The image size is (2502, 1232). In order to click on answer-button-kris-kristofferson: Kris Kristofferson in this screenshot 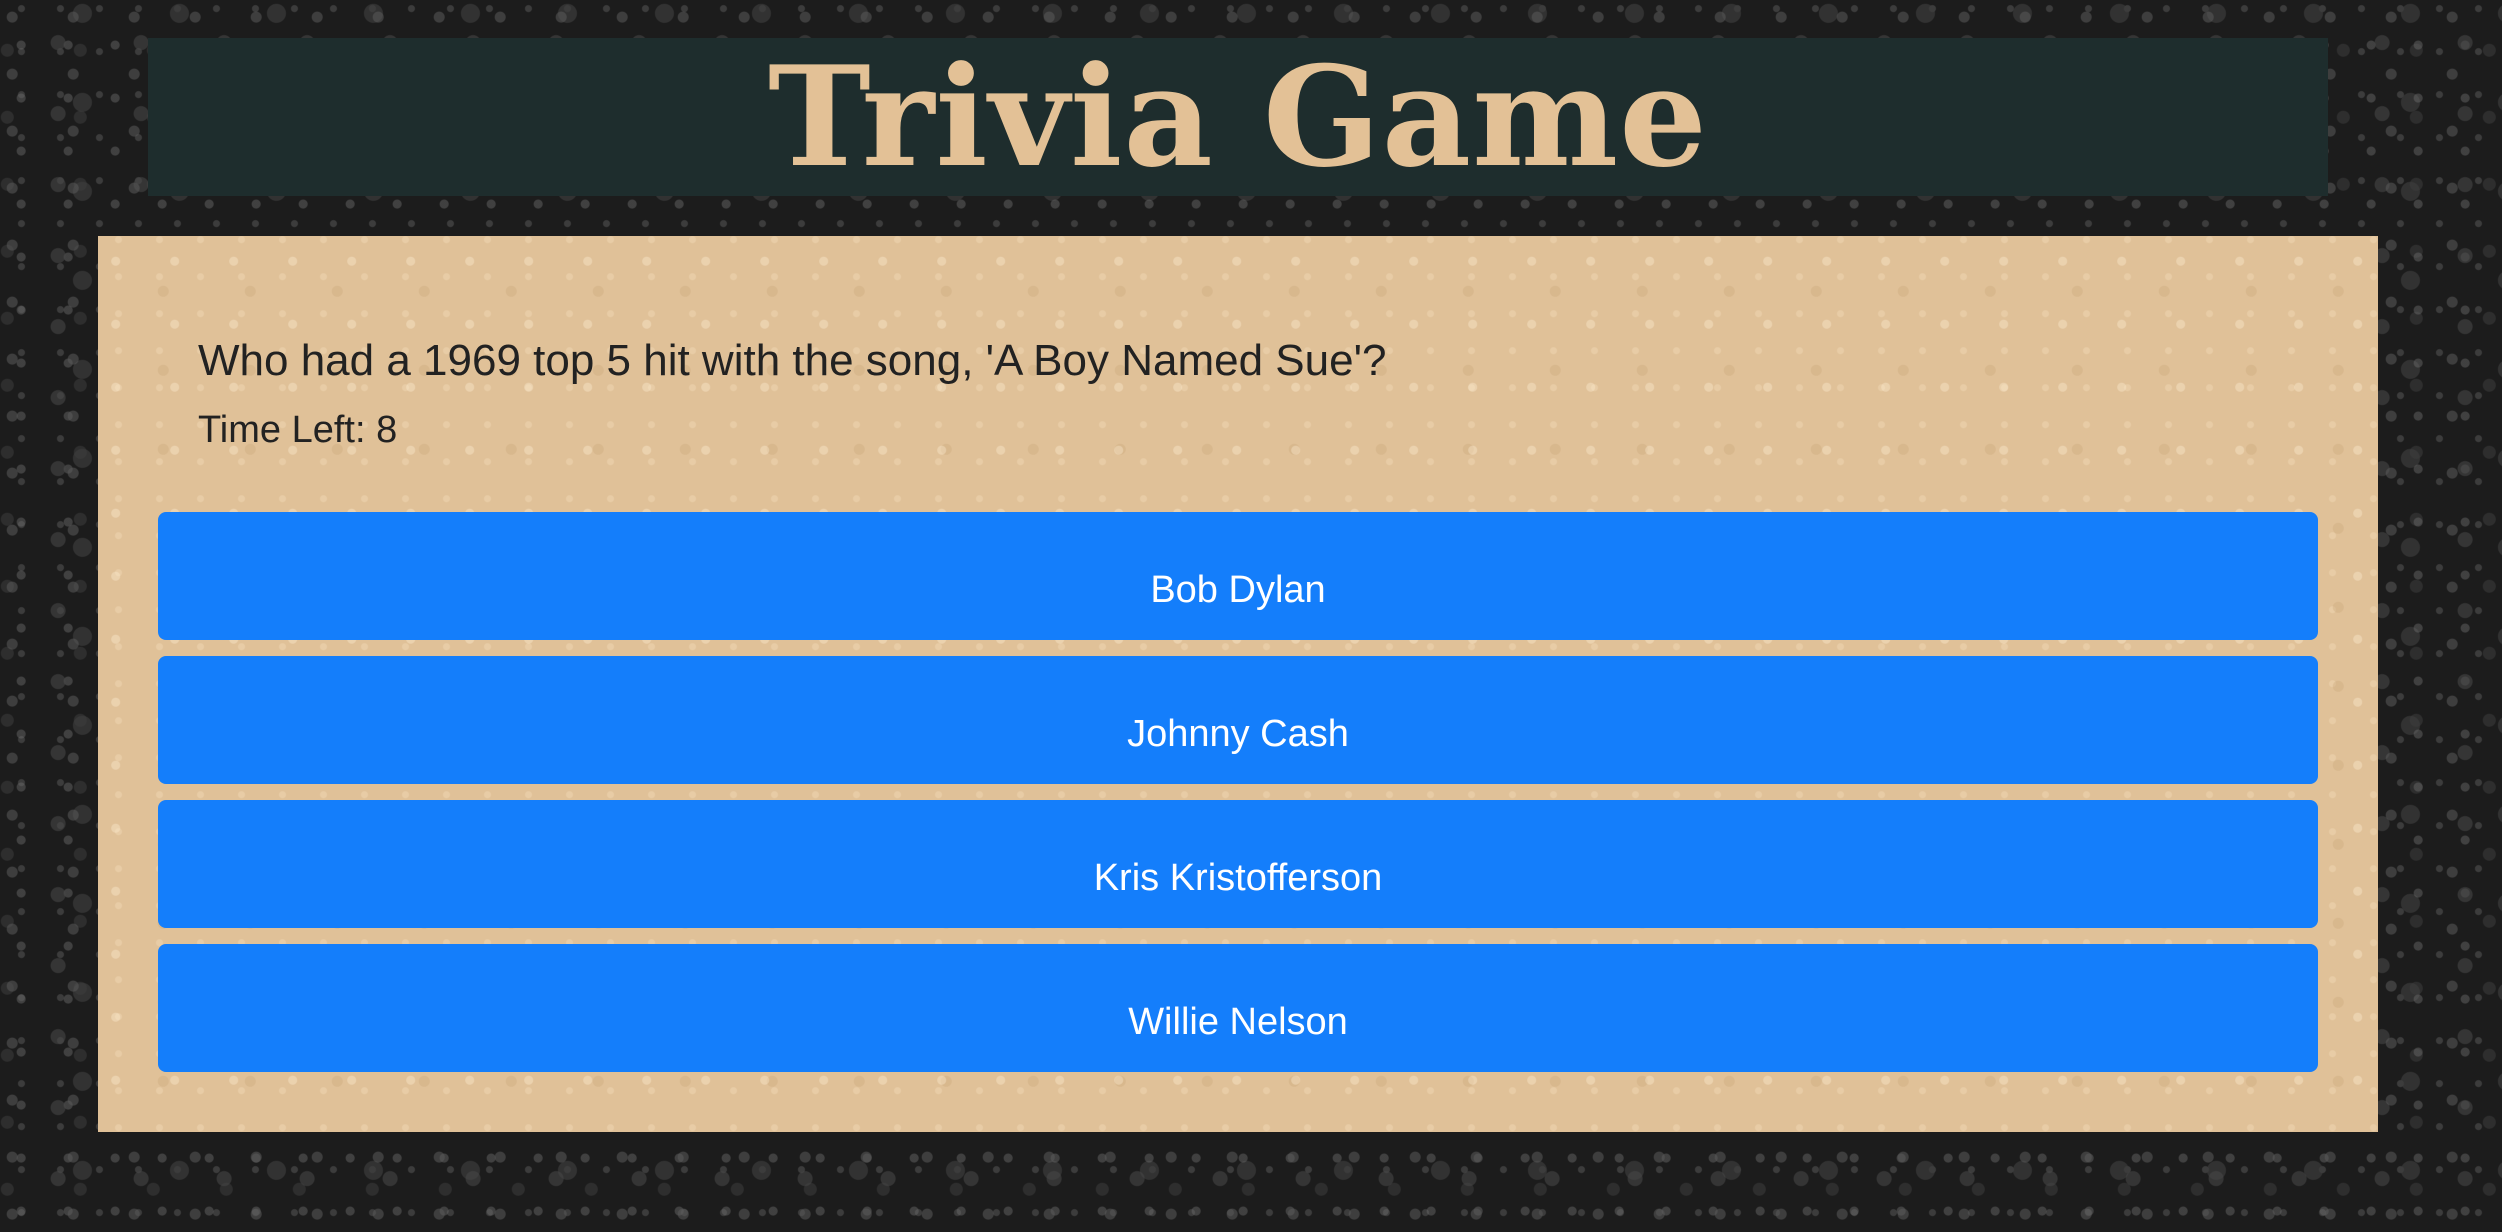, I will do `click(1238, 864)`.